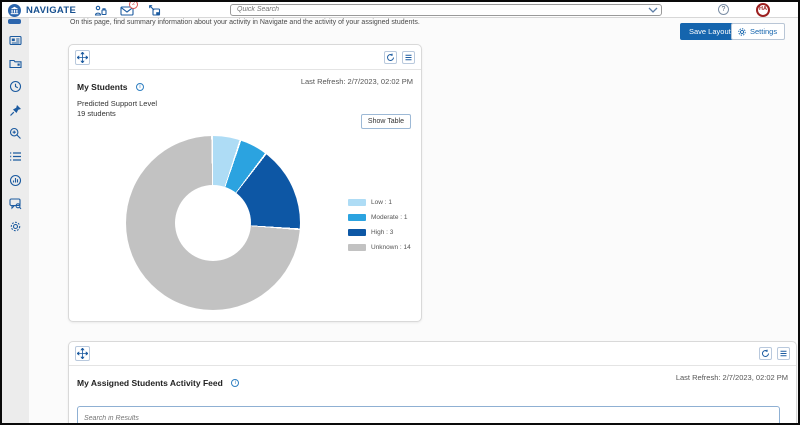 This screenshot has width=800, height=425. I want to click on messages-count-badge: 2, so click(133, 5).